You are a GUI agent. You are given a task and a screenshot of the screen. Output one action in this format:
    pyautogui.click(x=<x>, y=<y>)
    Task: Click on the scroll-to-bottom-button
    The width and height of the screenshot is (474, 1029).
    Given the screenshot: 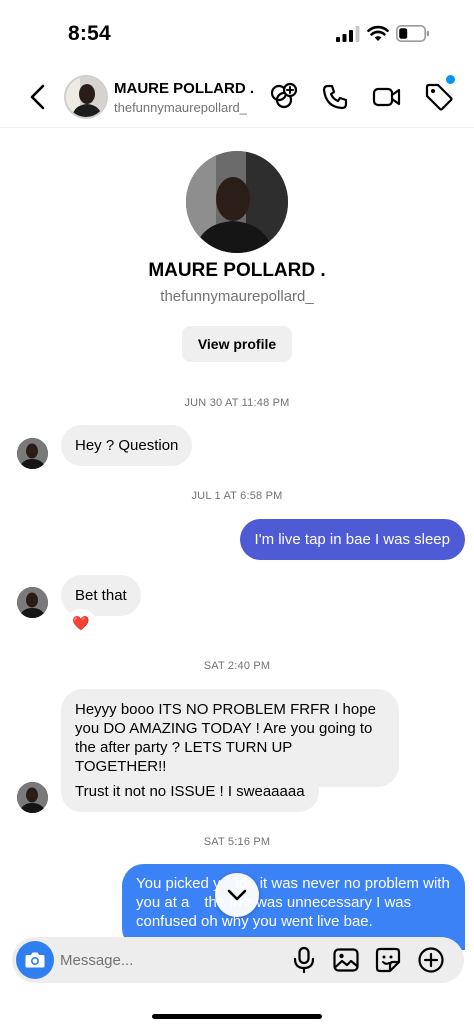 What is the action you would take?
    pyautogui.click(x=237, y=895)
    